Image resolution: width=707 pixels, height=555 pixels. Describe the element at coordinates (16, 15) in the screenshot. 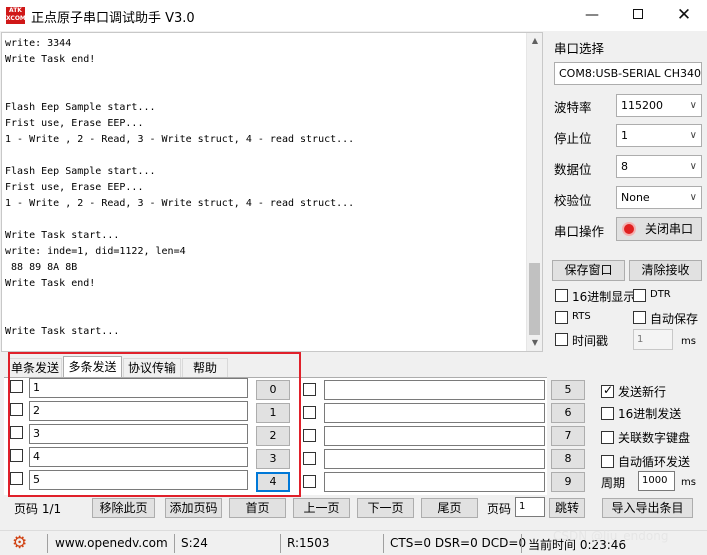

I see `app-logo: ATK XCOM` at that location.